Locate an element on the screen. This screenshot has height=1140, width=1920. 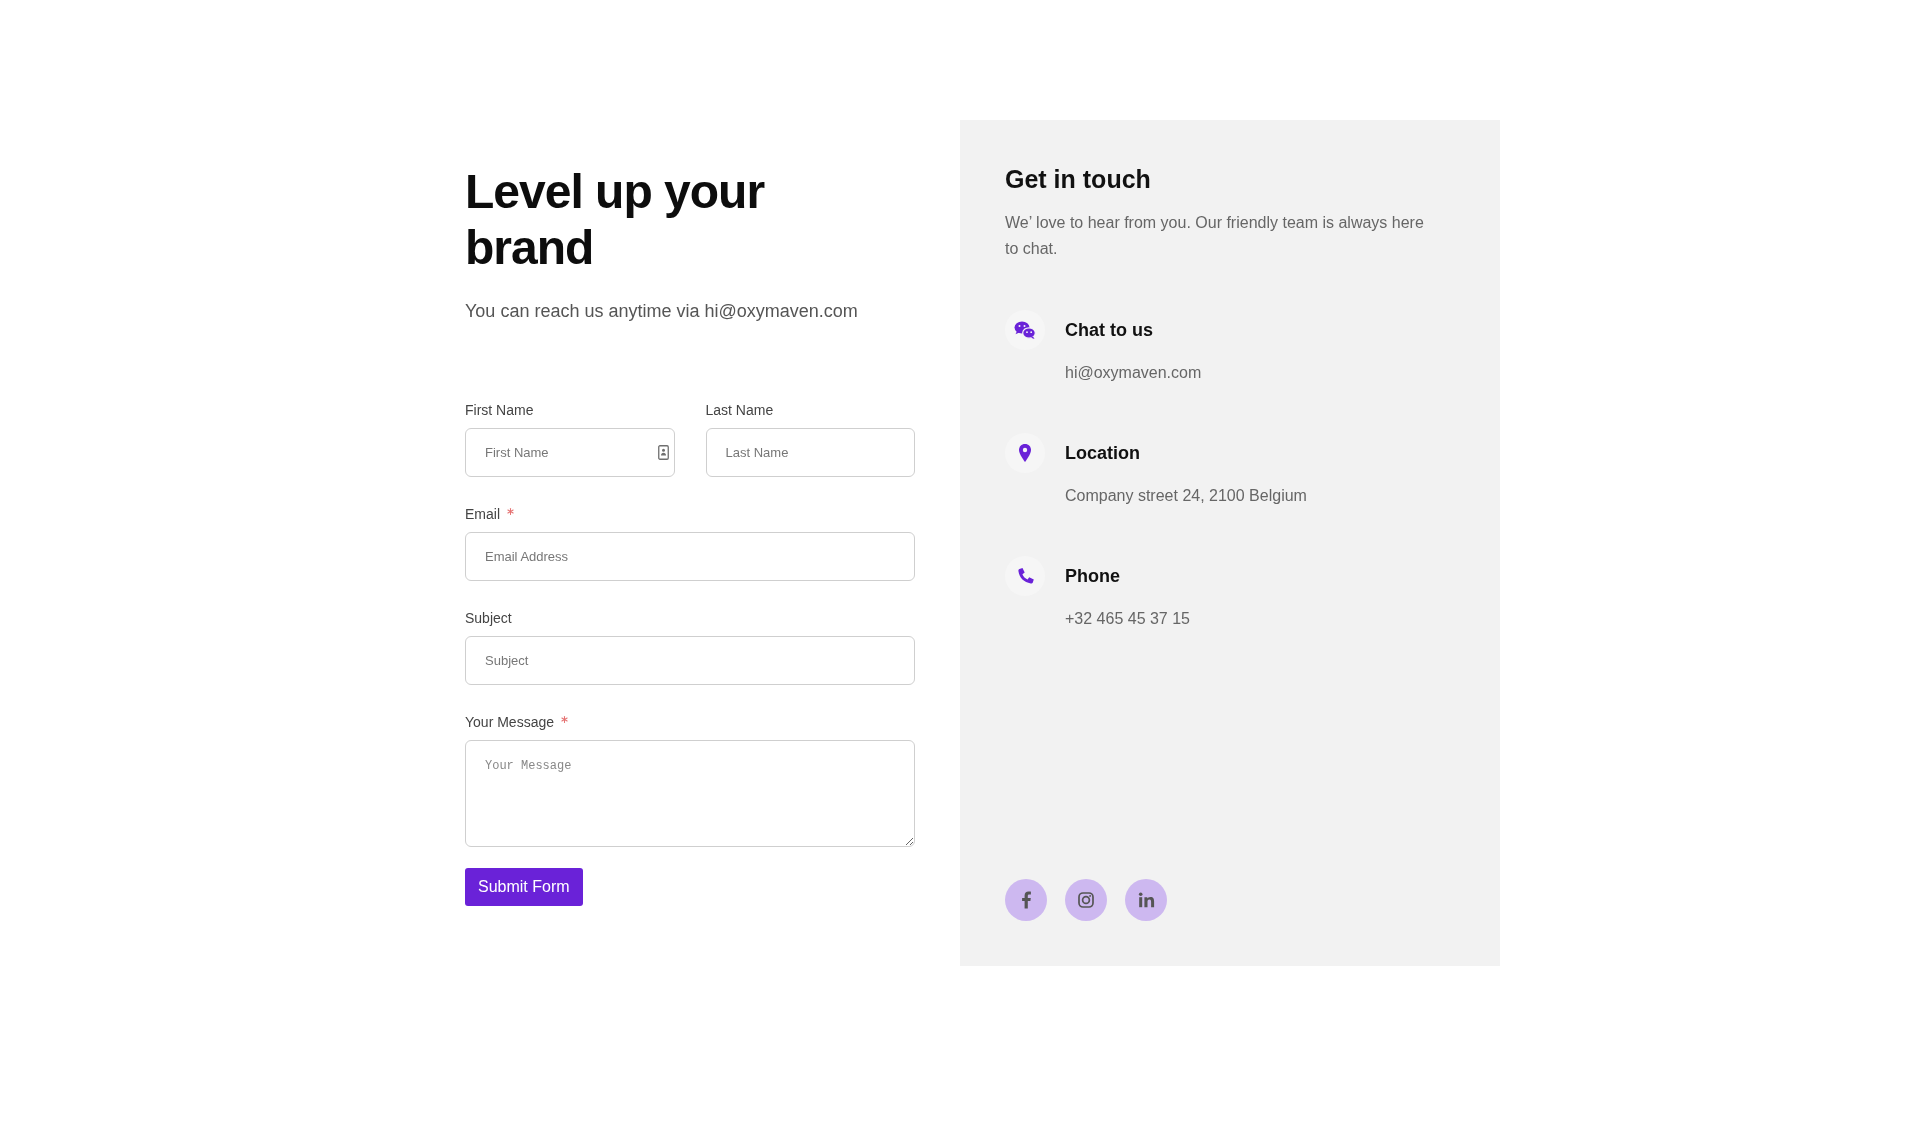
field-label: Subject is located at coordinates (488, 618).